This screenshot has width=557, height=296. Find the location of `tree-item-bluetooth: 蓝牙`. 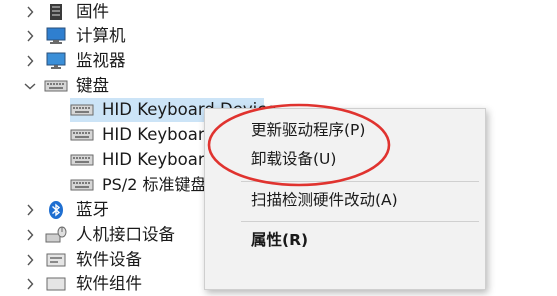

tree-item-bluetooth: 蓝牙 is located at coordinates (102, 210).